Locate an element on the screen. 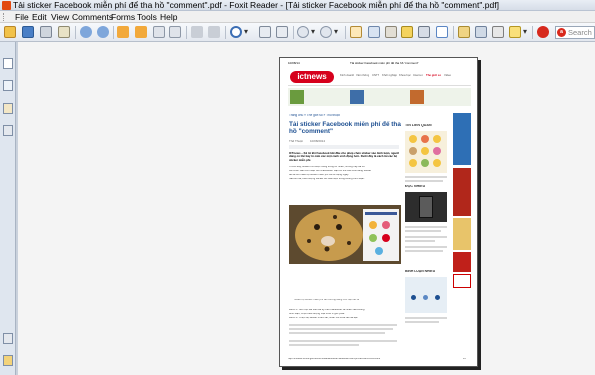 The image size is (595, 375). ad-banner-pizza is located at coordinates (462, 262).